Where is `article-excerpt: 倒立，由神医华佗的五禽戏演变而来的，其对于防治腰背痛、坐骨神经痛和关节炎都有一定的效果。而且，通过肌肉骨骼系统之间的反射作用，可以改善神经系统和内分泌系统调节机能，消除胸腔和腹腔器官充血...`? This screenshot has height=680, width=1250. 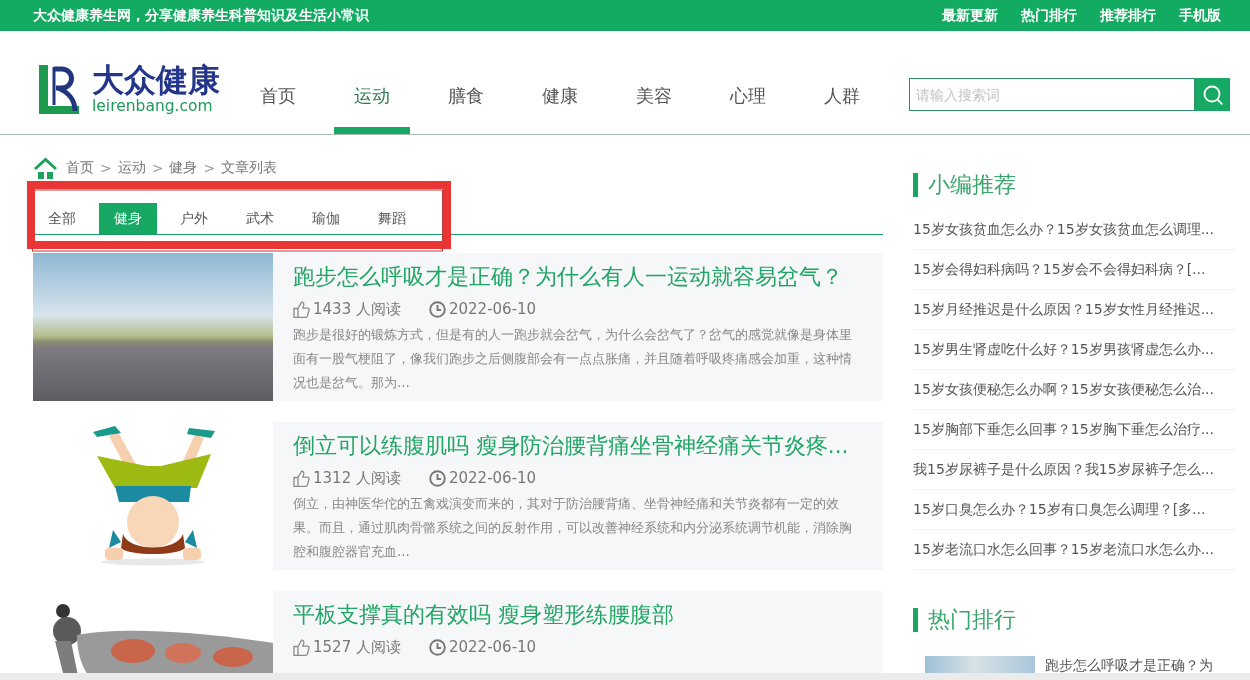
article-excerpt: 倒立，由神医华佗的五禽戏演变而来的，其对于防治腰背痛、坐骨神经痛和关节炎都有一定的效果。而且，通过肌肉骨骼系统之间的反射作用，可以改善神经系统和内分泌系统调节机能，消除胸腔和腹腔器官充血... is located at coordinates (573, 528).